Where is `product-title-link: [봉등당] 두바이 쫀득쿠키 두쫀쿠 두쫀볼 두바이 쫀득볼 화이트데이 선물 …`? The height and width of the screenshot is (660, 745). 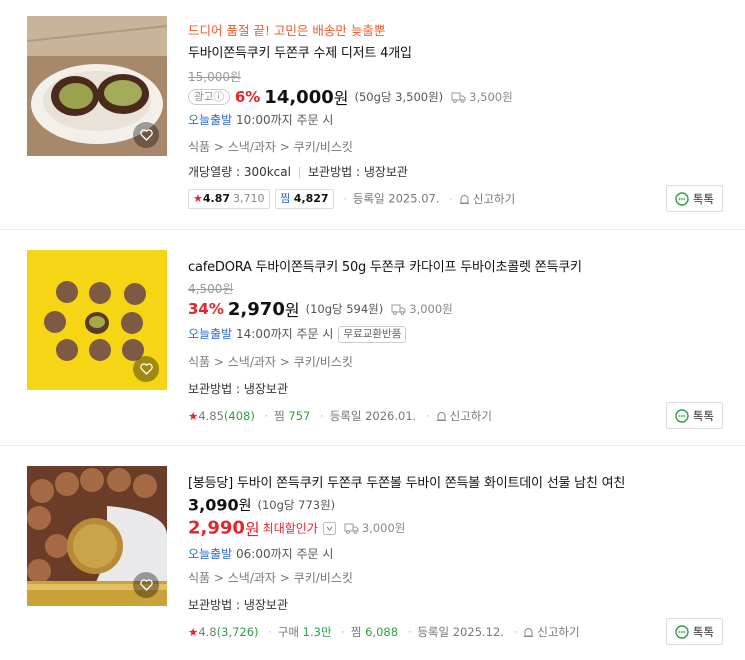 product-title-link: [봉등당] 두바이 쫀득쿠키 두쫀쿠 두쫀볼 두바이 쫀득볼 화이트데이 선물 … is located at coordinates (406, 481).